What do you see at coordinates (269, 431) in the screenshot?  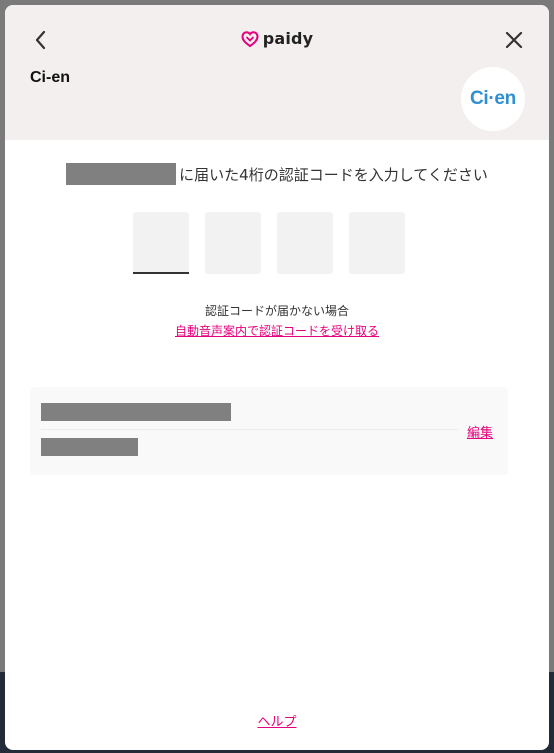 I see `account-info-card: 編集` at bounding box center [269, 431].